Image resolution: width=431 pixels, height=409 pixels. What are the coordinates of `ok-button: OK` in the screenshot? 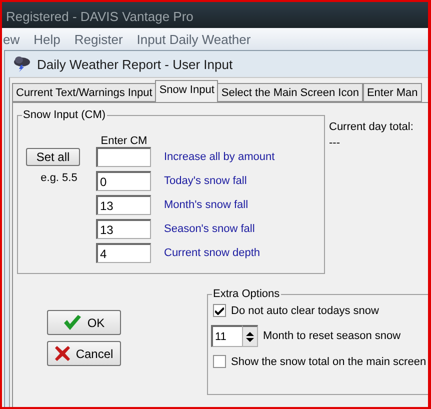 It's located at (84, 322).